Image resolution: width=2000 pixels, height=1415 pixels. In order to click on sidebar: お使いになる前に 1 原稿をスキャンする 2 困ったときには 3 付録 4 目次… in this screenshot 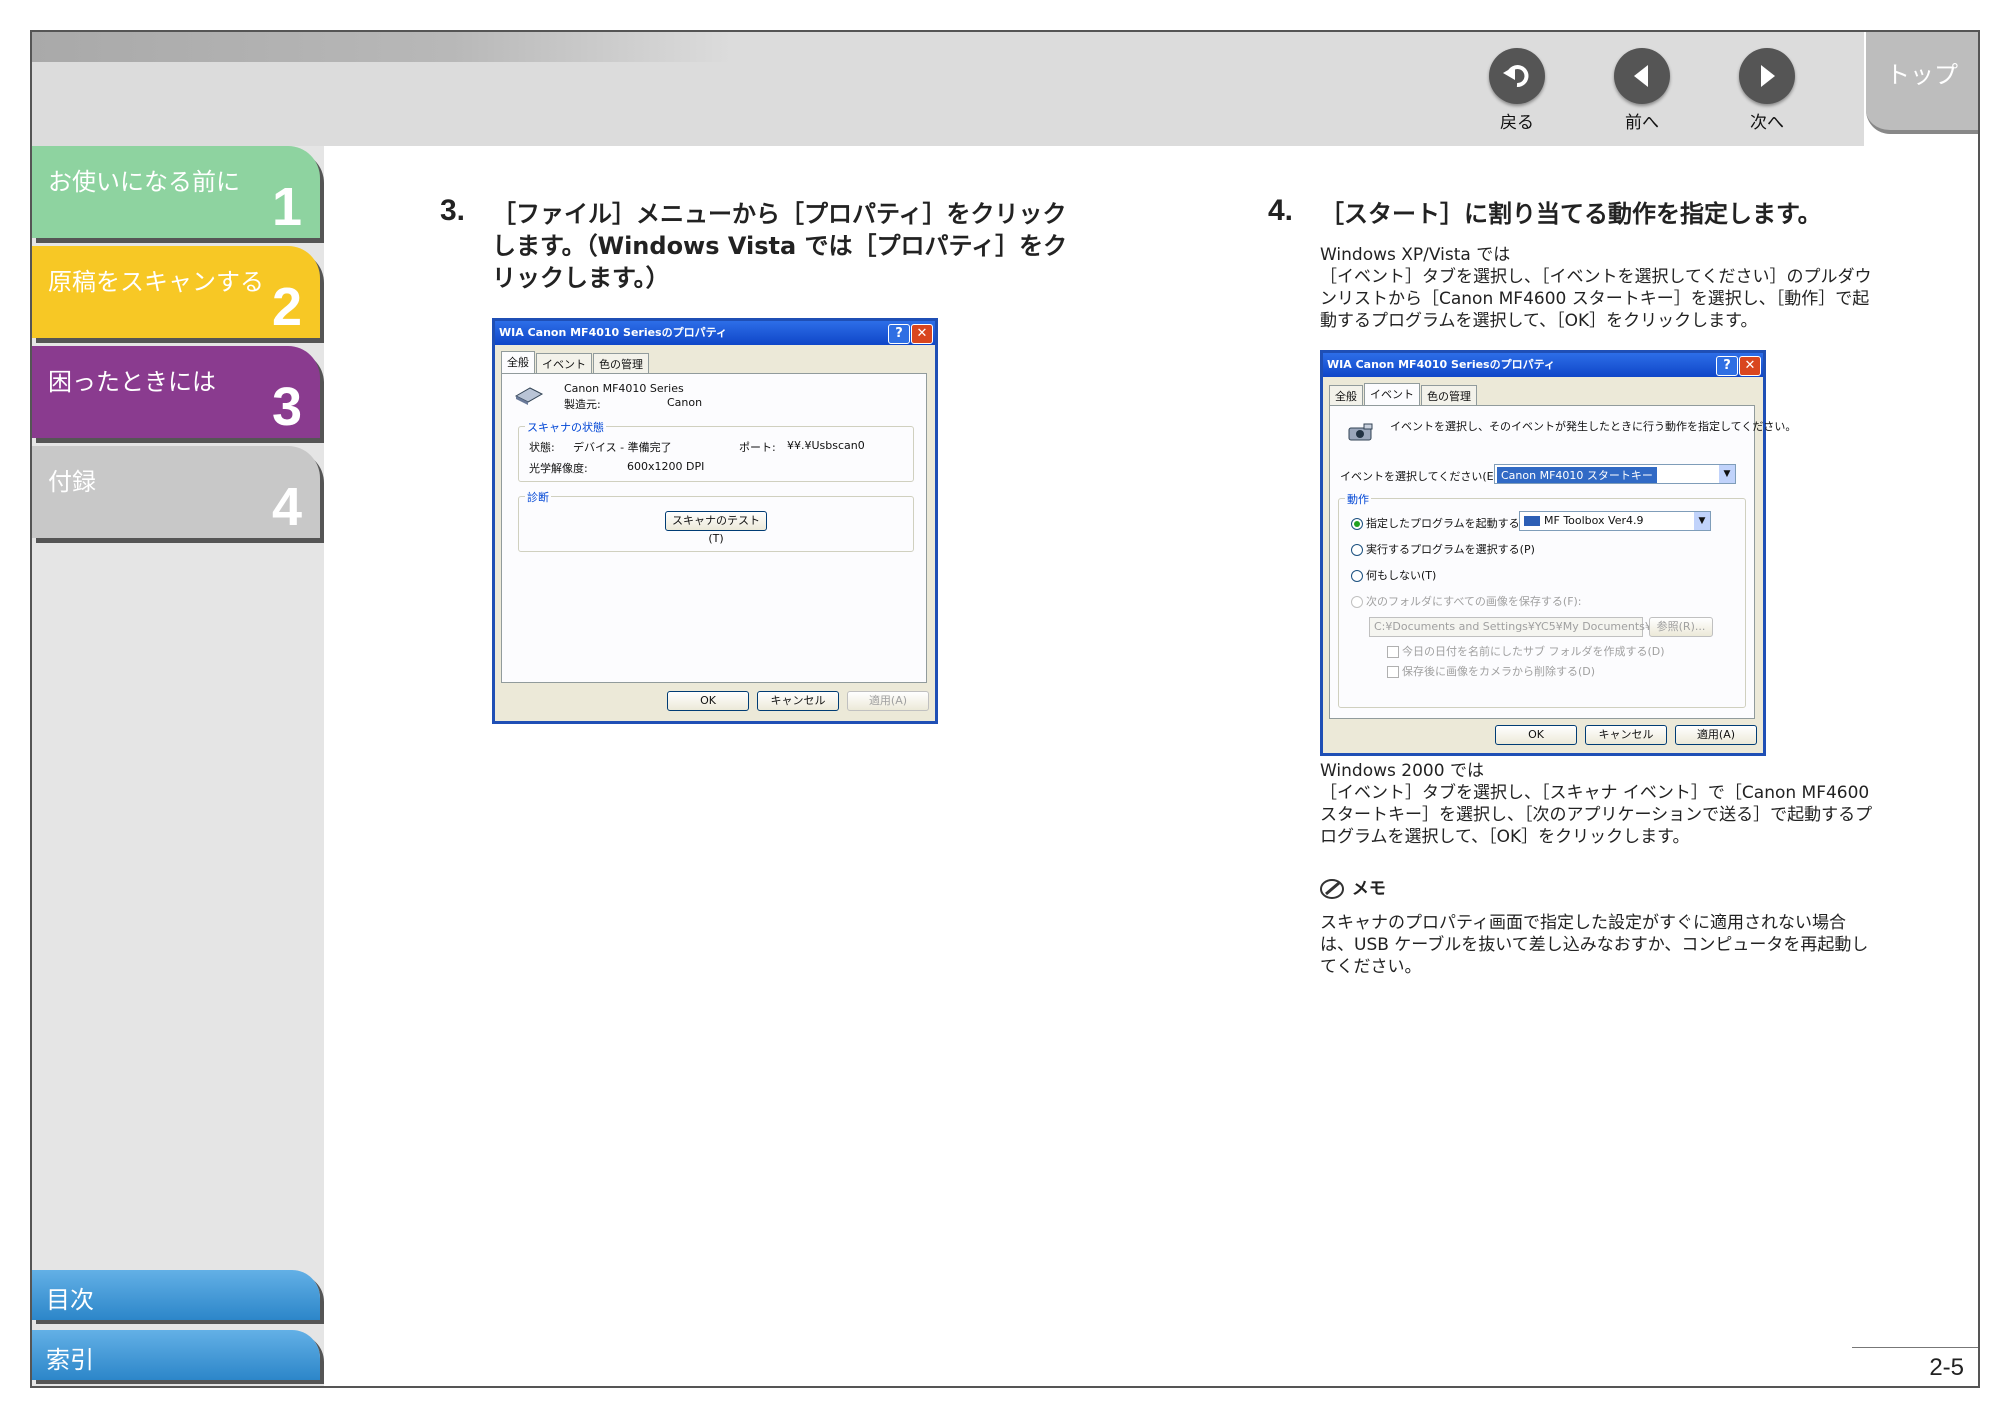, I will do `click(178, 766)`.